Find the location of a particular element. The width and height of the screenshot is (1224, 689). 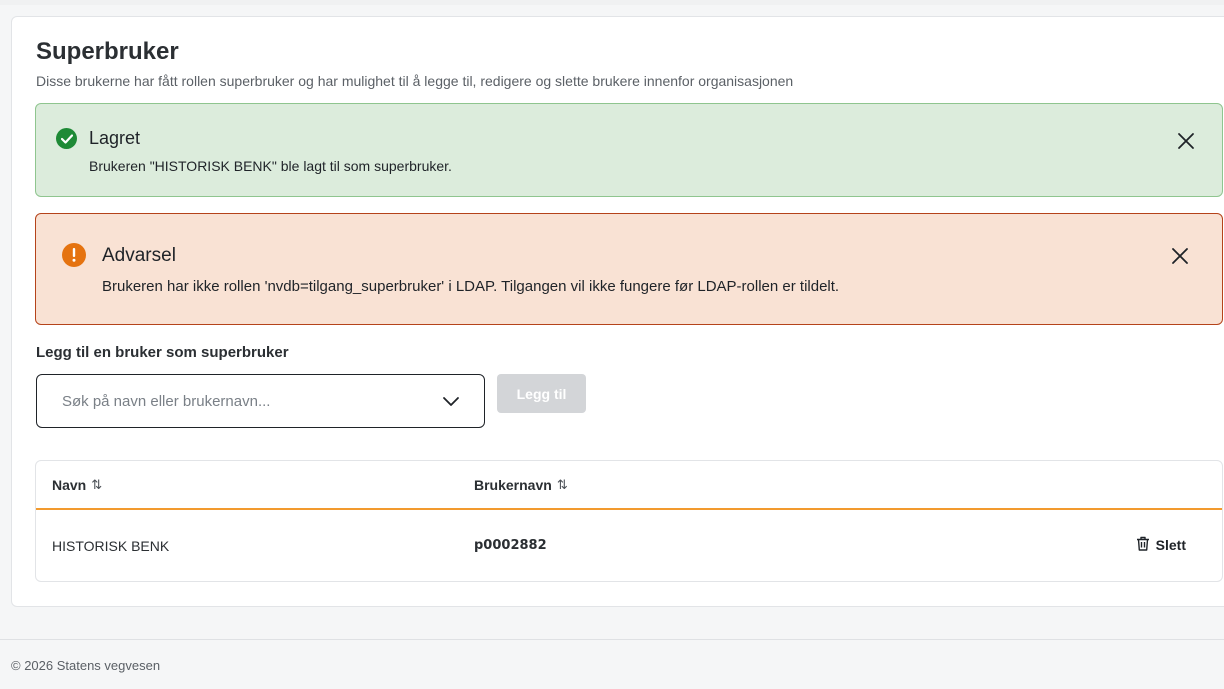

column-header-label: Navn is located at coordinates (69, 485).